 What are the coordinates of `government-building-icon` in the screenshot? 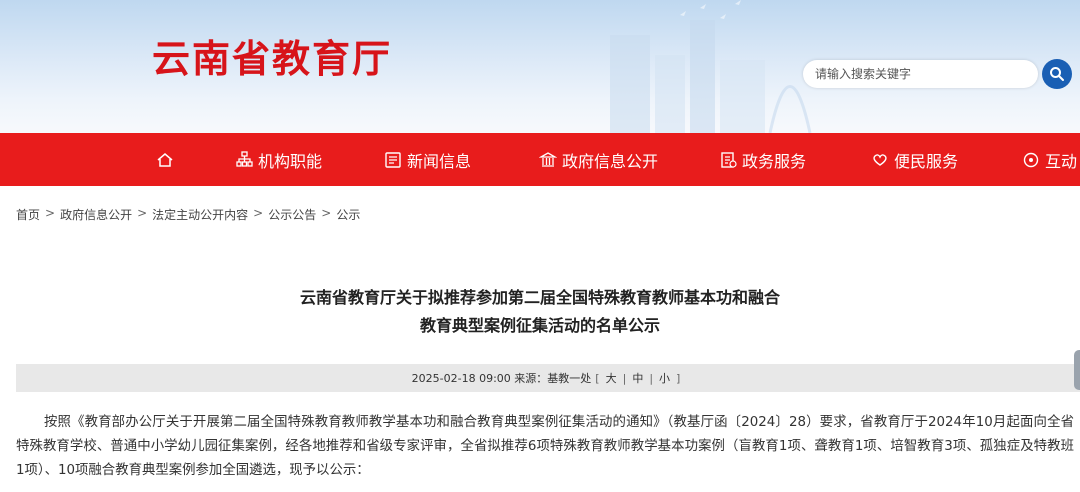 It's located at (548, 159).